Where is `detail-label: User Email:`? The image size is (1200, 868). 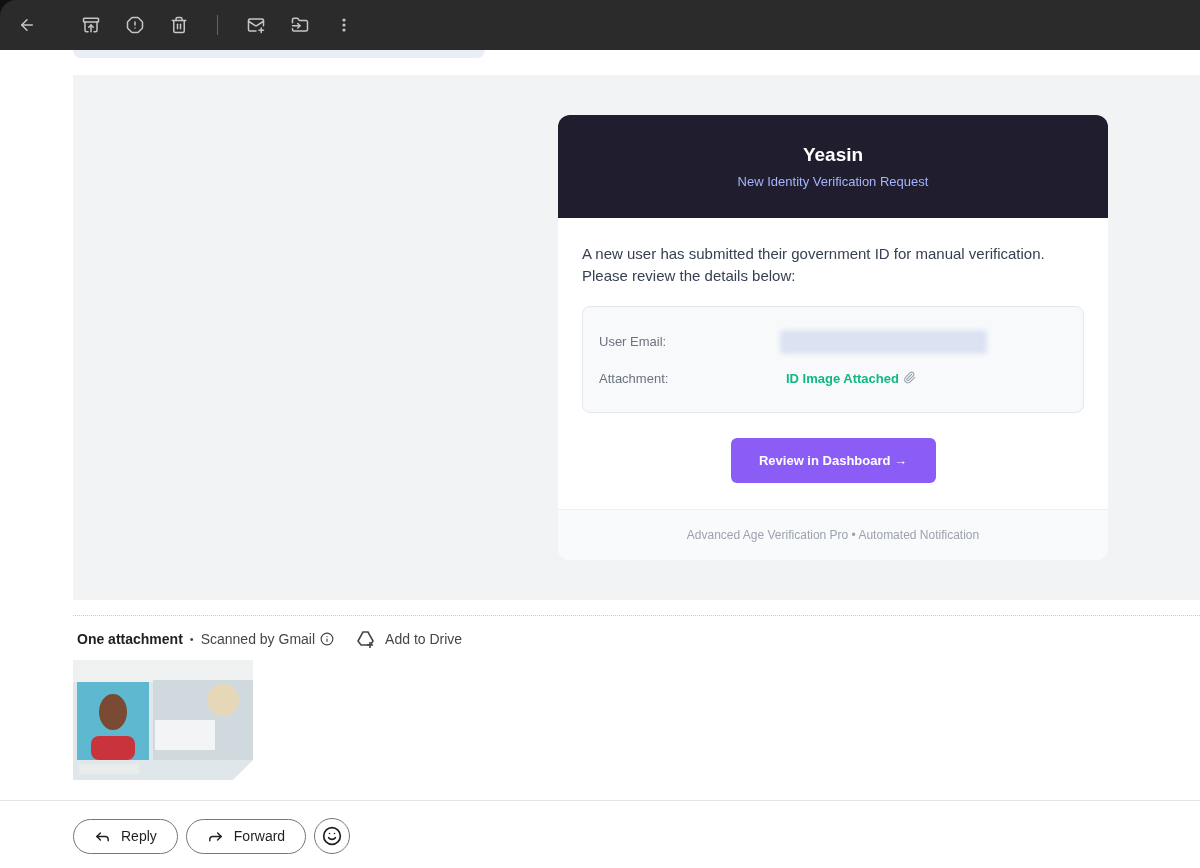
detail-label: User Email: is located at coordinates (633, 342).